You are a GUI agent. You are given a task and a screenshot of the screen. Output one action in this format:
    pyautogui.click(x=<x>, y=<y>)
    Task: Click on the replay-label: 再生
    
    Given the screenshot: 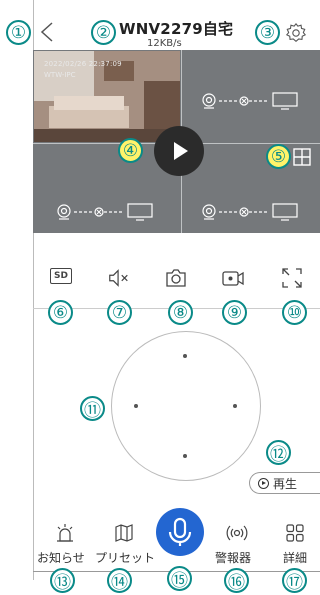 What is the action you would take?
    pyautogui.click(x=285, y=483)
    